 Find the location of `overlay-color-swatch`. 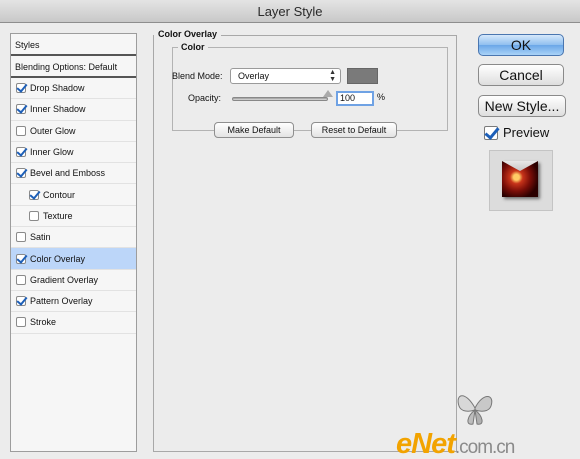

overlay-color-swatch is located at coordinates (362, 76).